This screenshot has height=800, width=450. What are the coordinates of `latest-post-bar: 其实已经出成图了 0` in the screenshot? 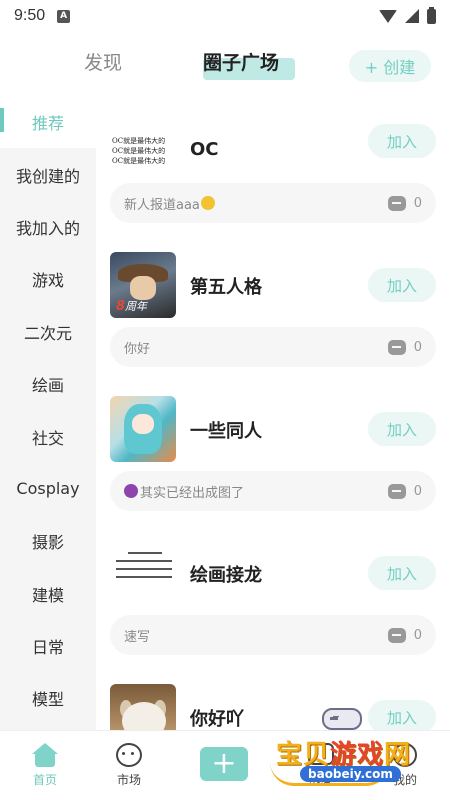 It's located at (273, 491).